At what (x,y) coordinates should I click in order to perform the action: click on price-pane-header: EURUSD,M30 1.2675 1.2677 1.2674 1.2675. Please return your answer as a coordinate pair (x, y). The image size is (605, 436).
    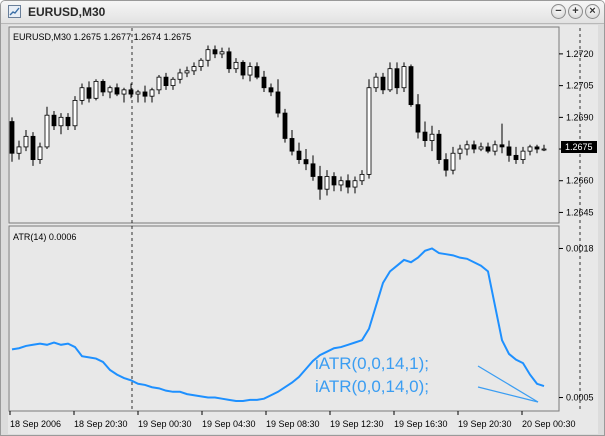
    Looking at the image, I should click on (102, 37).